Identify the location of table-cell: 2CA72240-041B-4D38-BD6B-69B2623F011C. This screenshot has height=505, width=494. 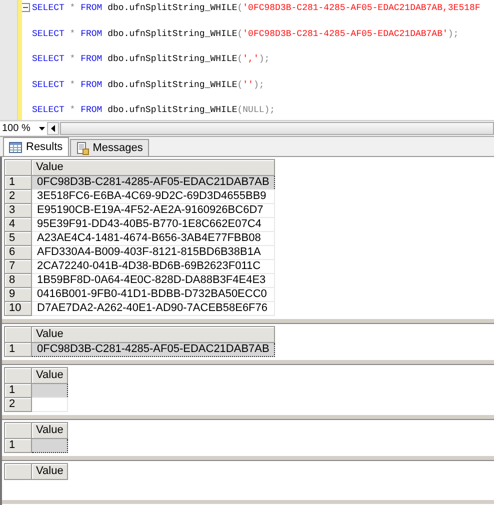
(153, 267).